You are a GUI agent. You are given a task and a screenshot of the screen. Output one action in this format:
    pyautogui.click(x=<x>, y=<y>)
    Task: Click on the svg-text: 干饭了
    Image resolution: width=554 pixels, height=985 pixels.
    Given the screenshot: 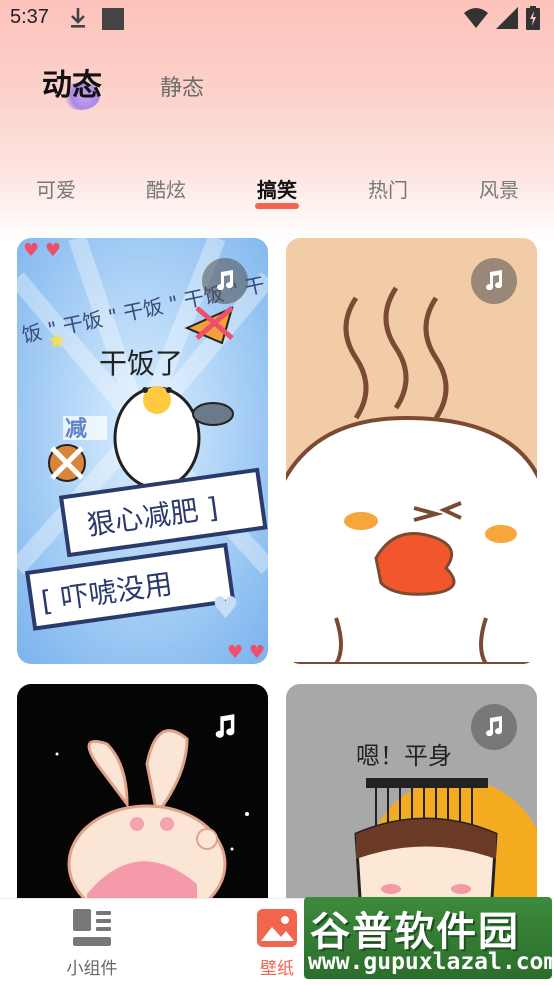 What is the action you would take?
    pyautogui.click(x=141, y=363)
    